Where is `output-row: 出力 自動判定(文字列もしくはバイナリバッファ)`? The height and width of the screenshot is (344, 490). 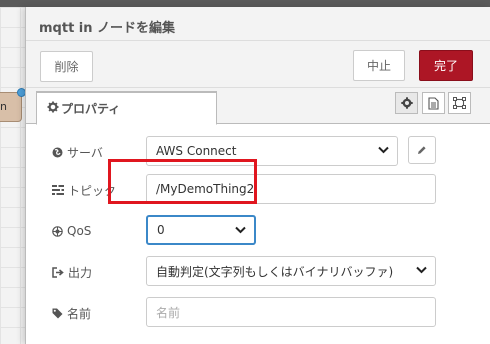
output-row: 出力 自動判定(文字列もしくはバイナリバッファ) is located at coordinates (258, 271).